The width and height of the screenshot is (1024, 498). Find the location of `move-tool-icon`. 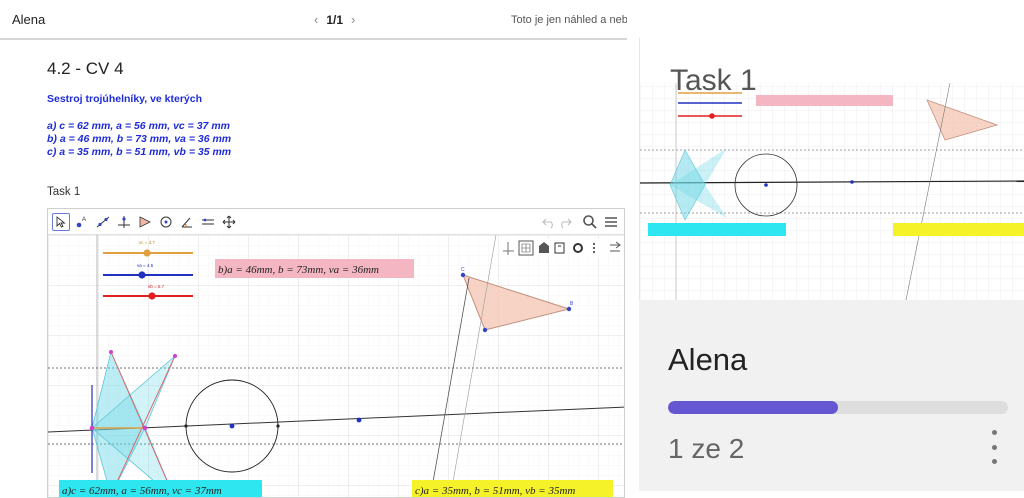

move-tool-icon is located at coordinates (61, 222).